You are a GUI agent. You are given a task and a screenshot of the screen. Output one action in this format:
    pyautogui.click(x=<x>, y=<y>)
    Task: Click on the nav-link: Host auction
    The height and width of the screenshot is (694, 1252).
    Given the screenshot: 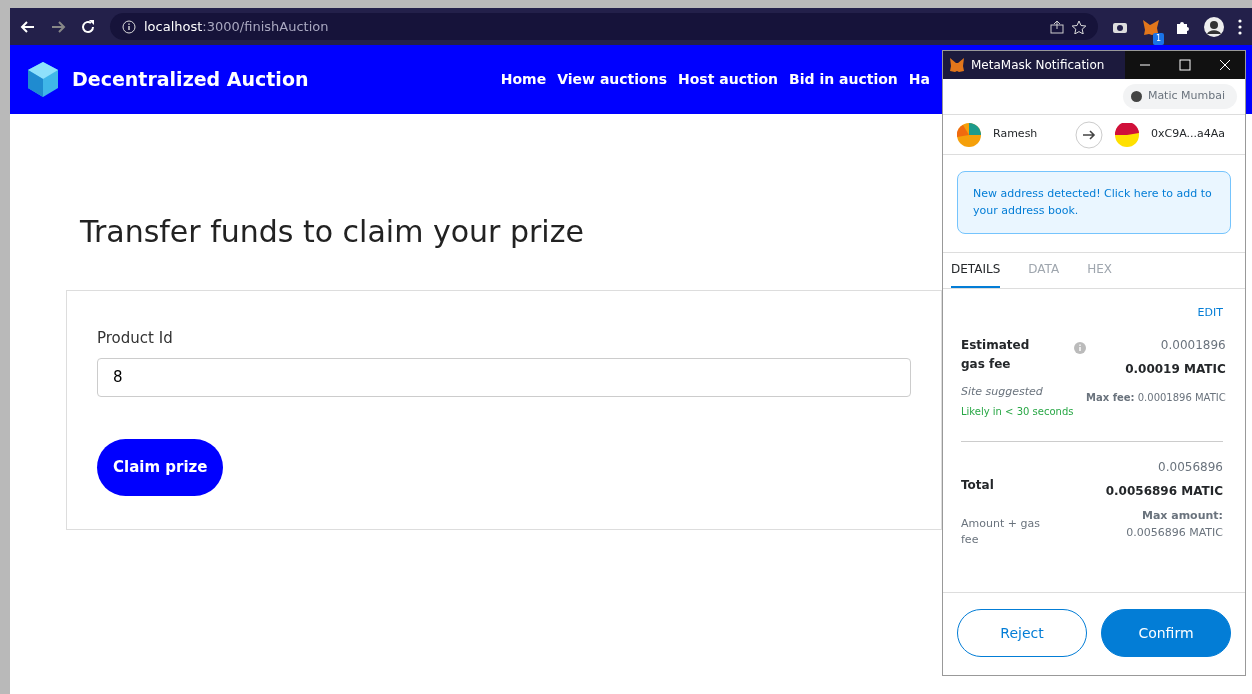 What is the action you would take?
    pyautogui.click(x=728, y=79)
    